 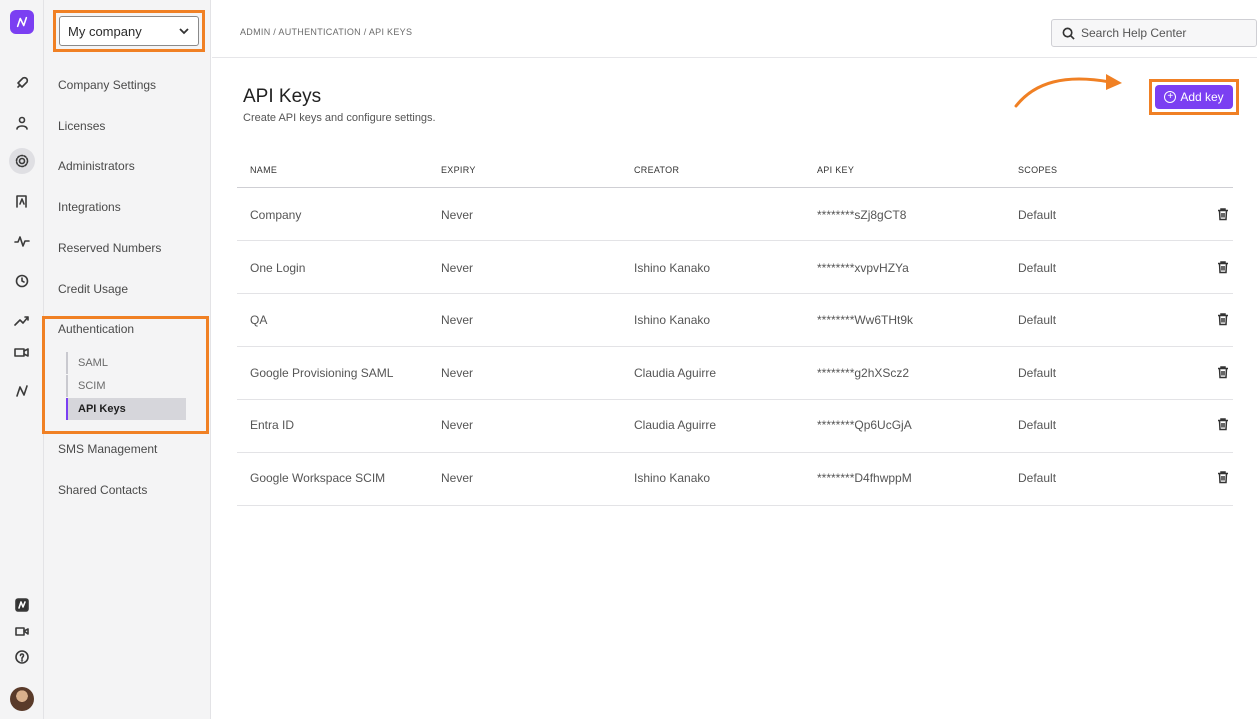 What do you see at coordinates (22, 201) in the screenshot?
I see `contacts-icon` at bounding box center [22, 201].